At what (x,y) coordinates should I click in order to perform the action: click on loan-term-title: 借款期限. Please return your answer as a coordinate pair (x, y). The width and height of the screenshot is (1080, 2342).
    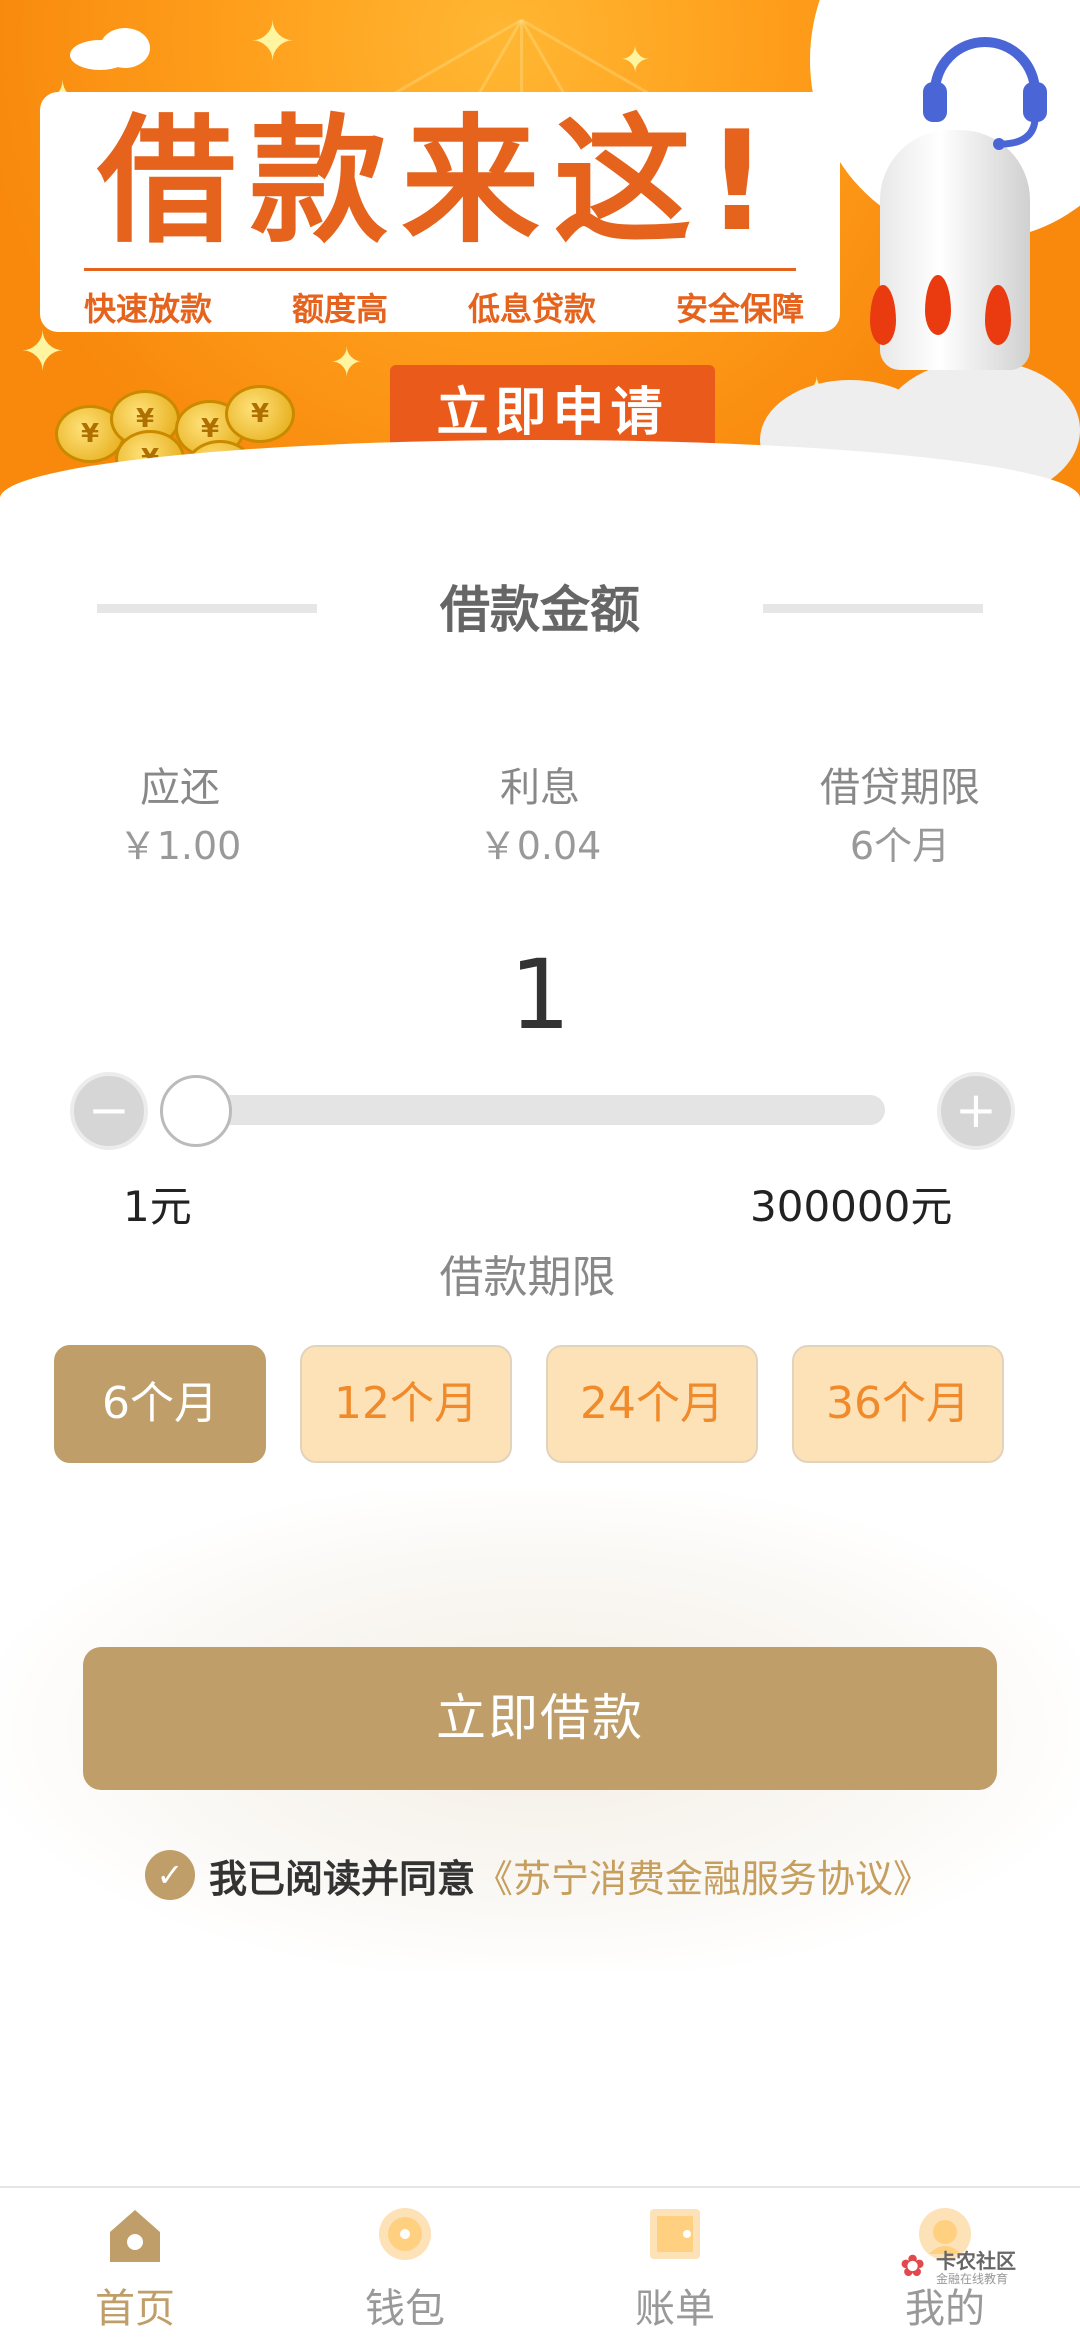
    Looking at the image, I should click on (527, 1277).